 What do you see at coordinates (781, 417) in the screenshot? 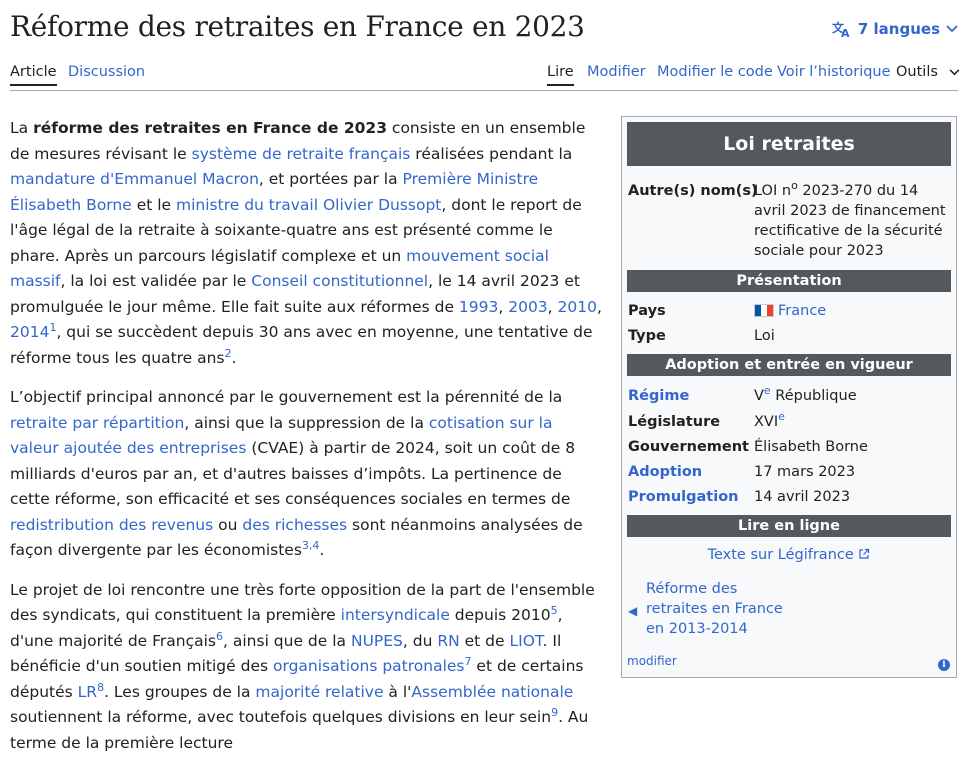
I see `legislature-sup: e` at bounding box center [781, 417].